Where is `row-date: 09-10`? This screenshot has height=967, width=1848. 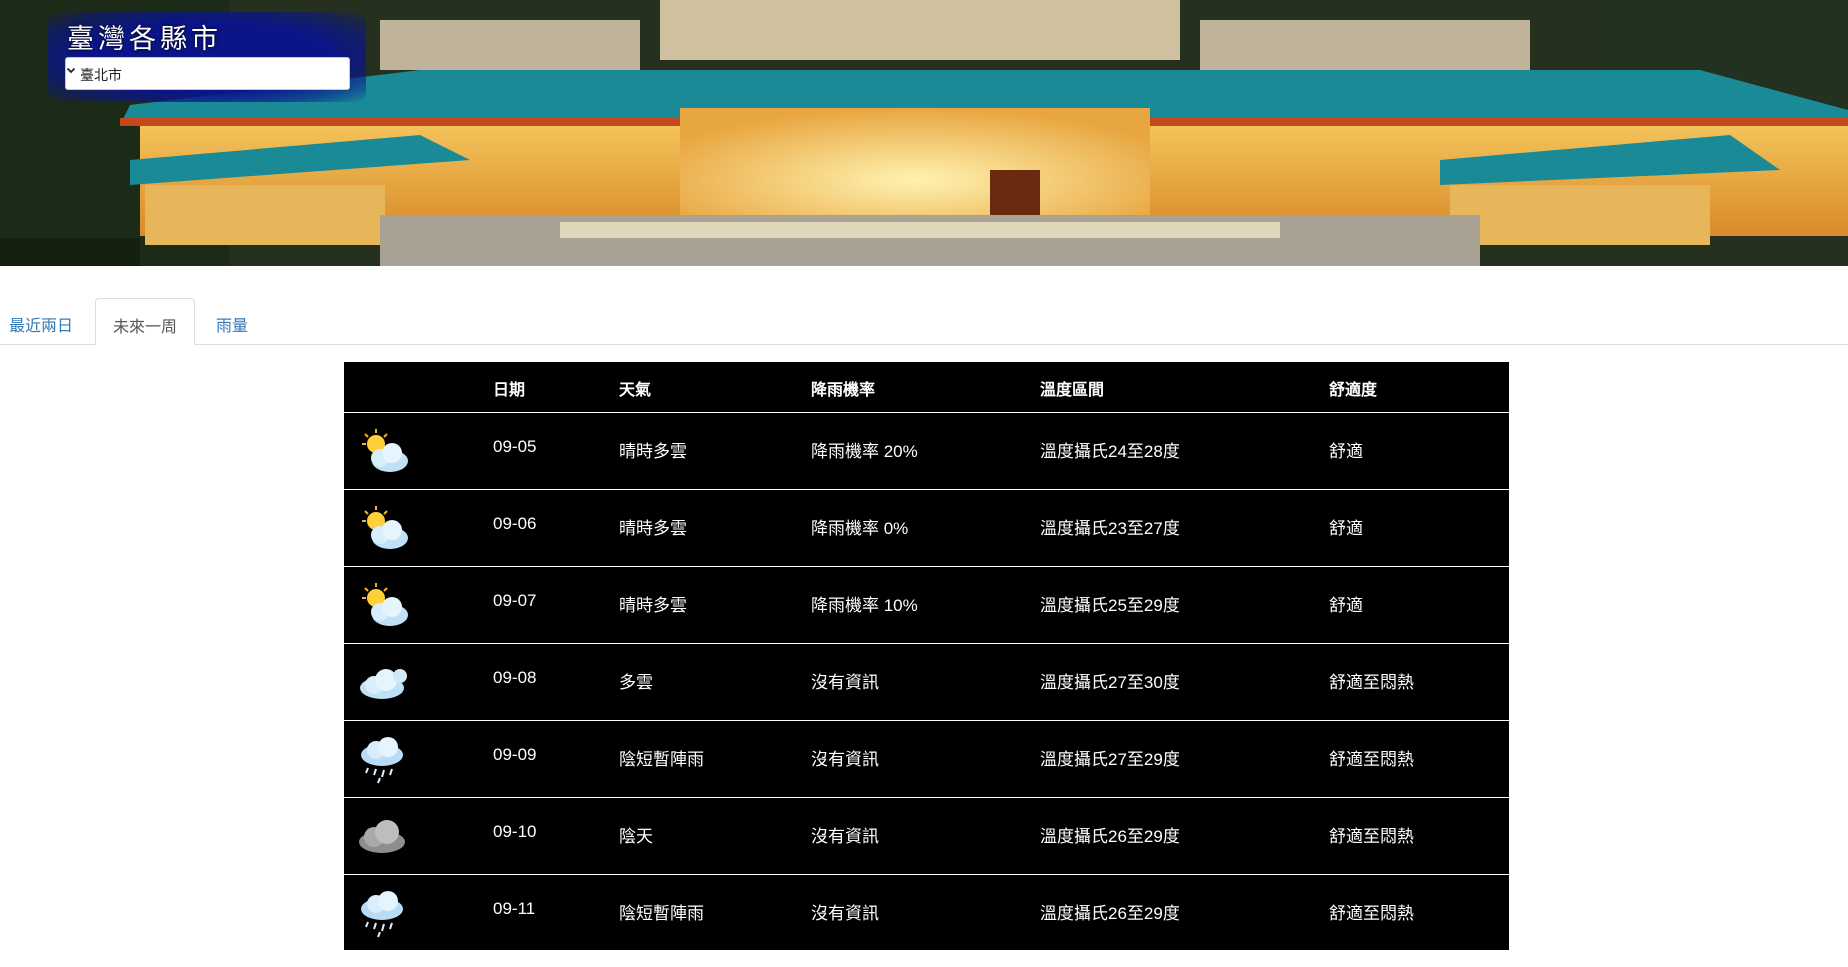
row-date: 09-10 is located at coordinates (515, 831).